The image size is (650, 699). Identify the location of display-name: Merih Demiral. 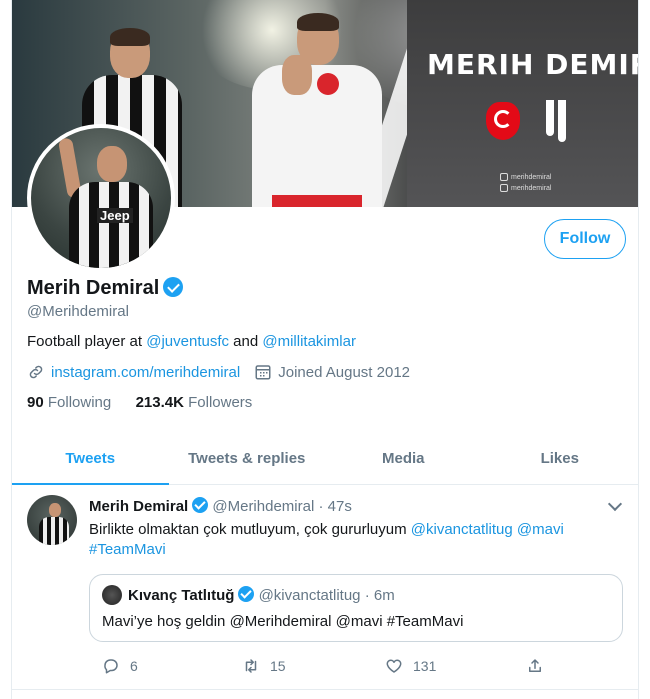
(105, 288).